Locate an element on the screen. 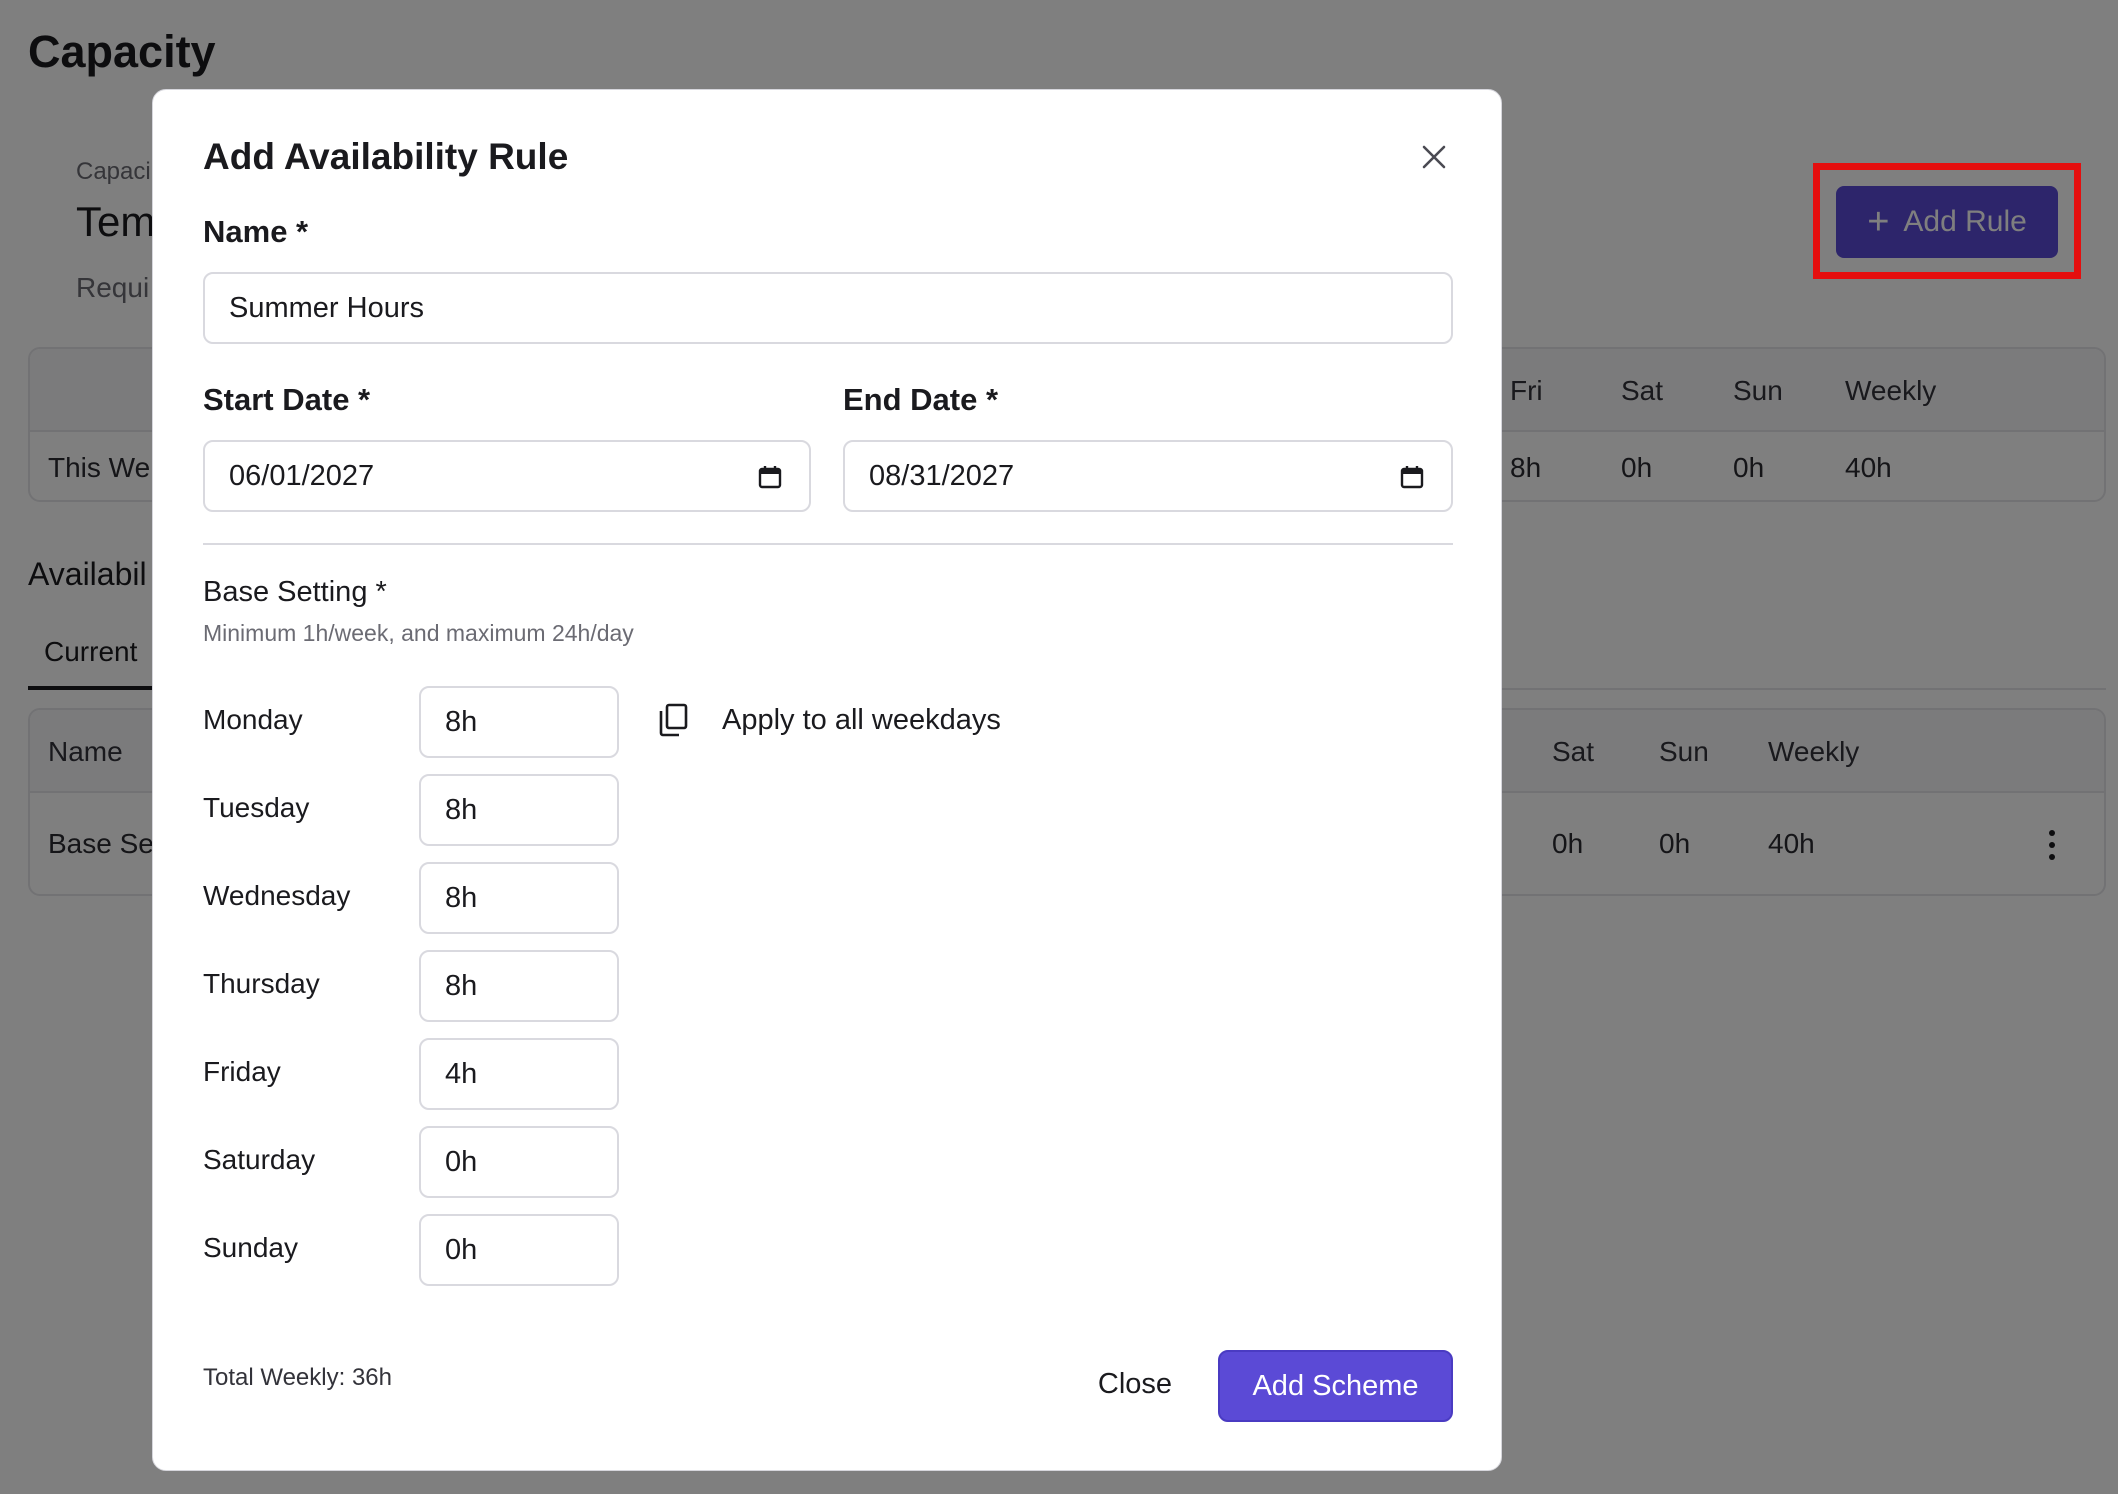 The width and height of the screenshot is (2118, 1494). day-label-wednesday: Wednesday is located at coordinates (277, 895).